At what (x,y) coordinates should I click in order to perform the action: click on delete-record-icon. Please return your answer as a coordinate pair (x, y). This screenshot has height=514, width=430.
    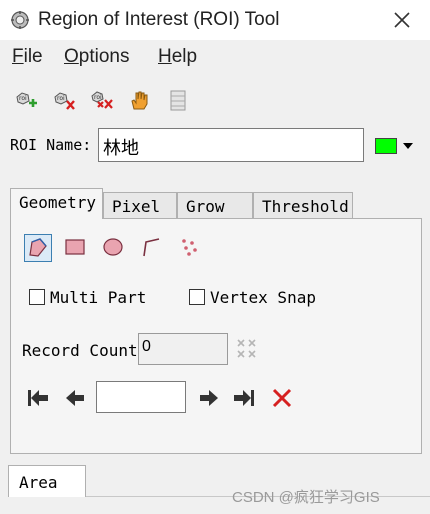
    Looking at the image, I should click on (282, 398).